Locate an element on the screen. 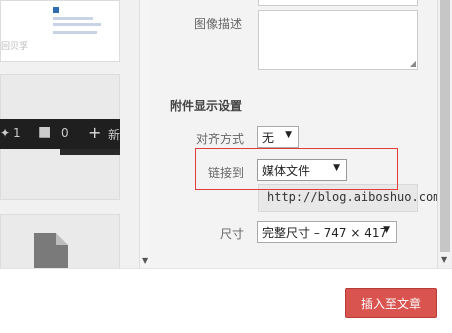  size-value: 完整尺寸 – 747 × 417 is located at coordinates (325, 233).